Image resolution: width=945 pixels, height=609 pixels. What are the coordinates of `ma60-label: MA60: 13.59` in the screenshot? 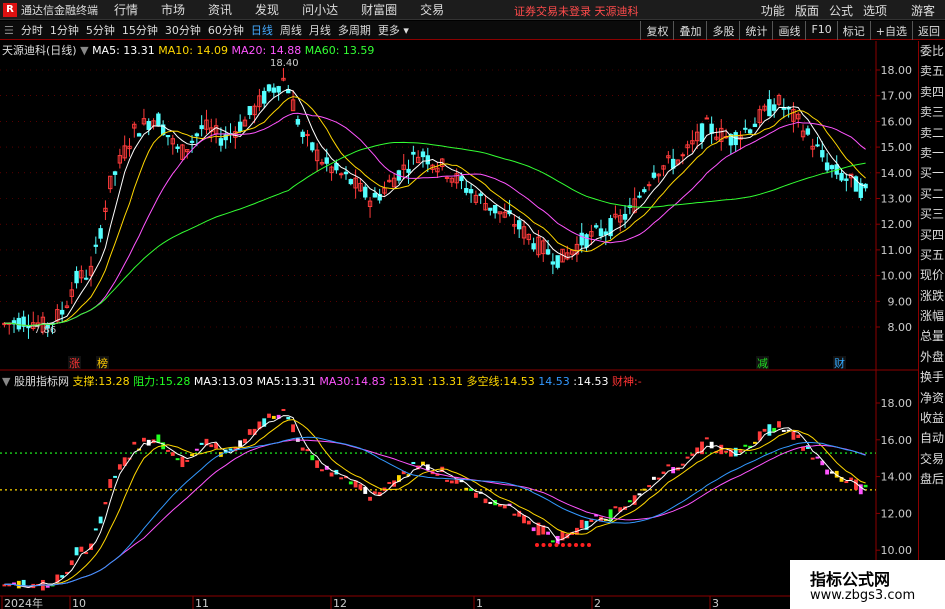 It's located at (339, 50).